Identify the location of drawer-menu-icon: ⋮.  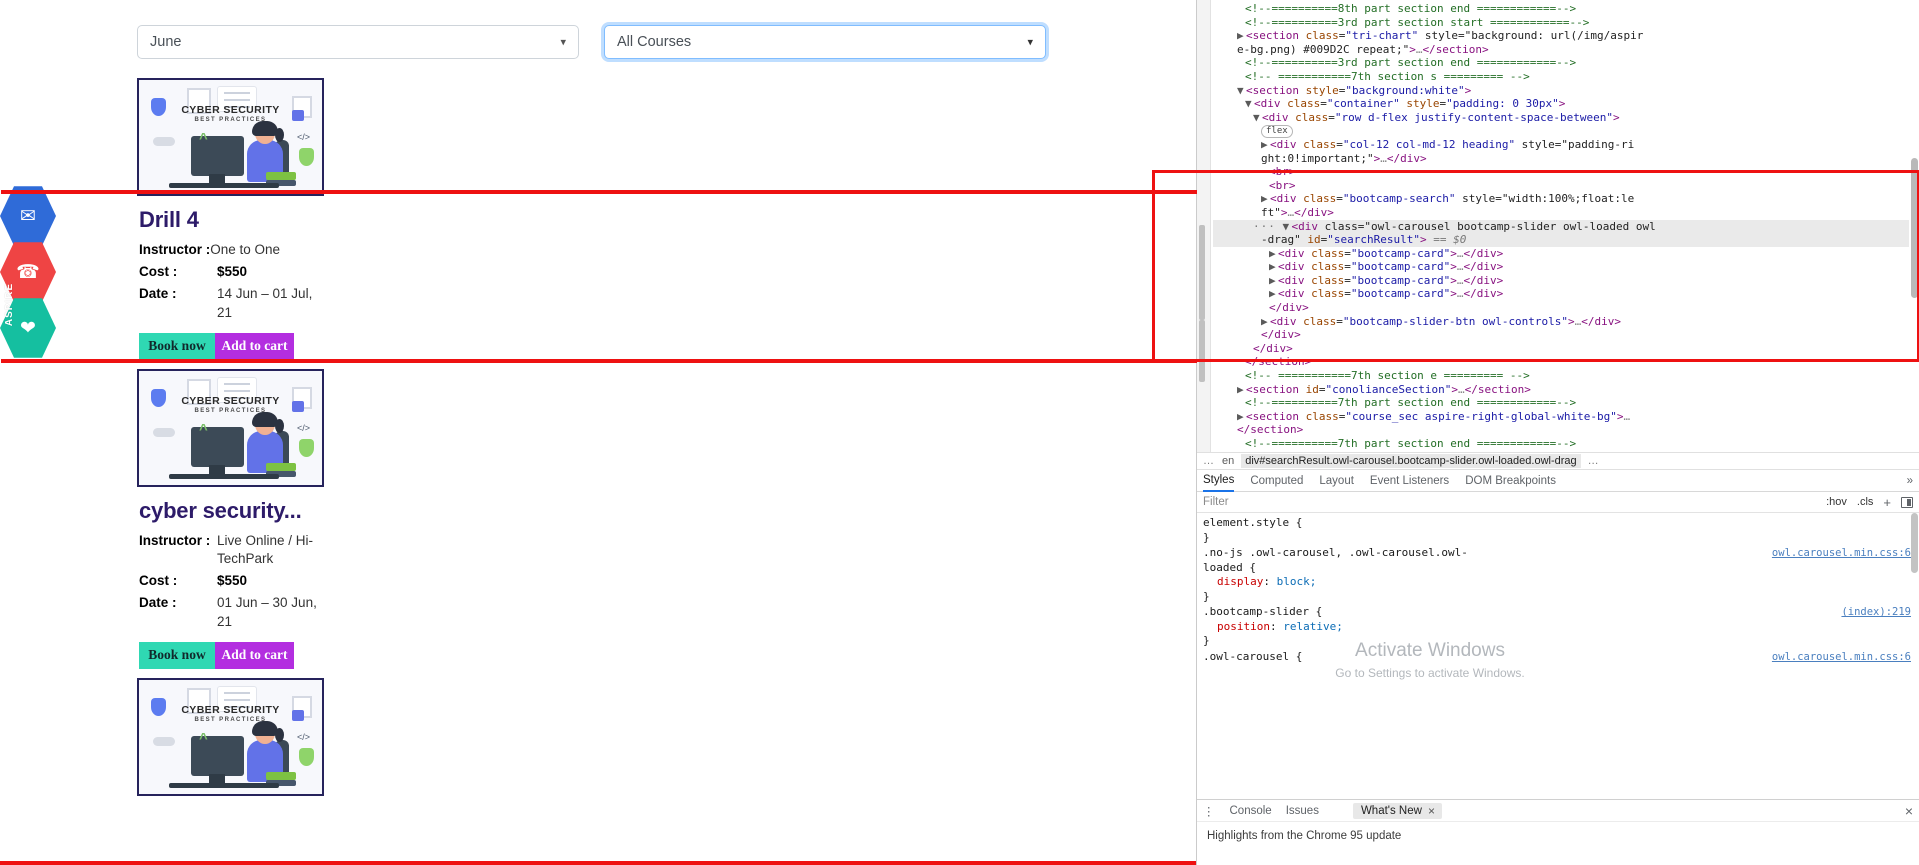
(1209, 811).